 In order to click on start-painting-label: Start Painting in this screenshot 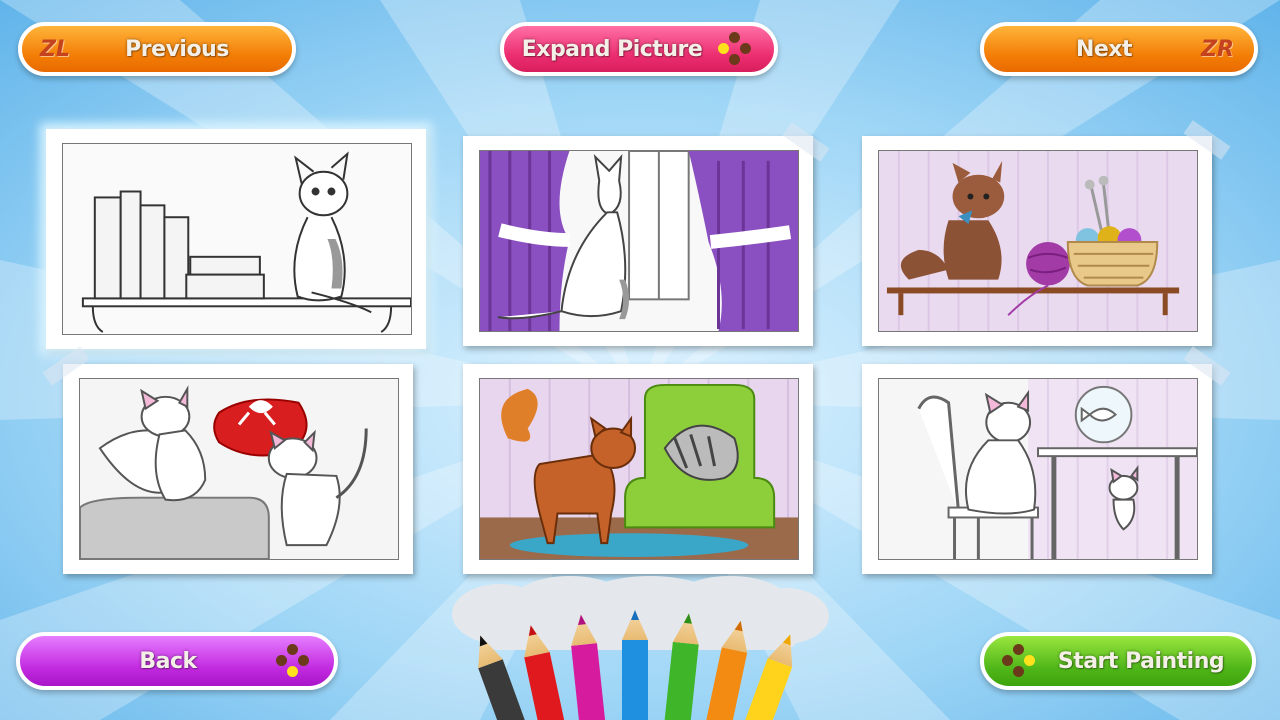, I will do `click(1141, 661)`.